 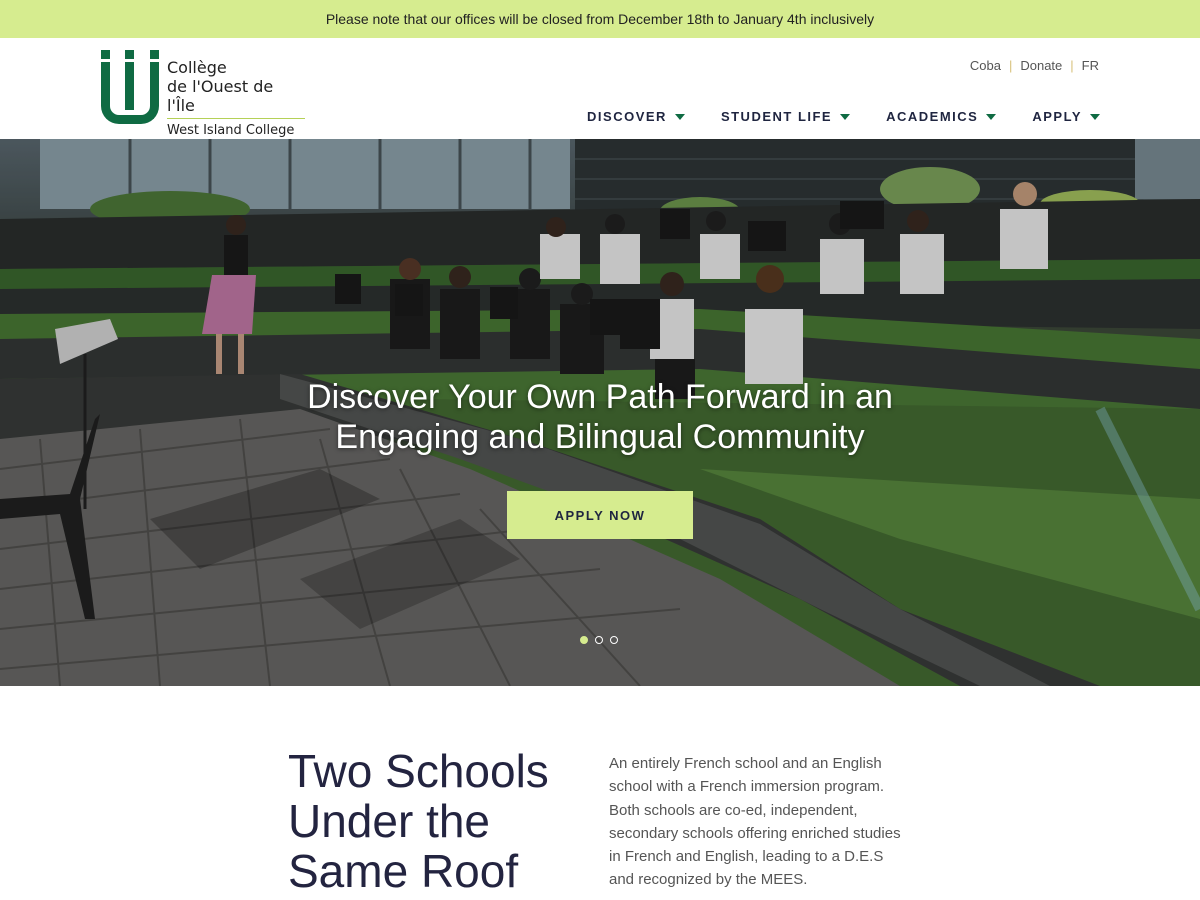 What do you see at coordinates (1090, 65) in the screenshot?
I see `language-toggle-fr: FR` at bounding box center [1090, 65].